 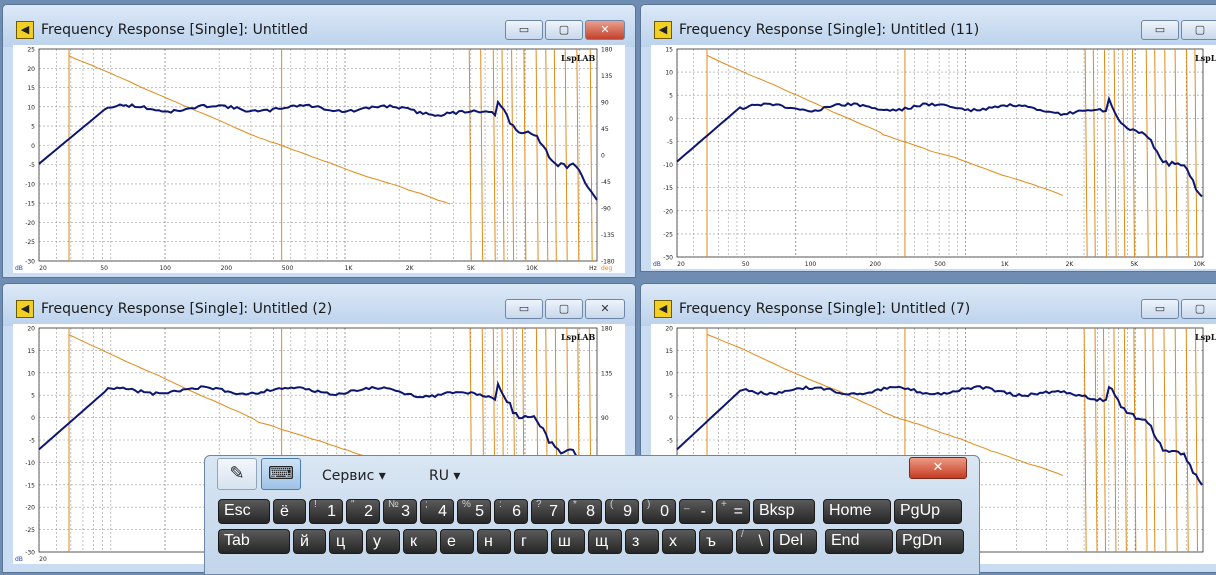 What do you see at coordinates (309, 541) in the screenshot?
I see `key-char: й` at bounding box center [309, 541].